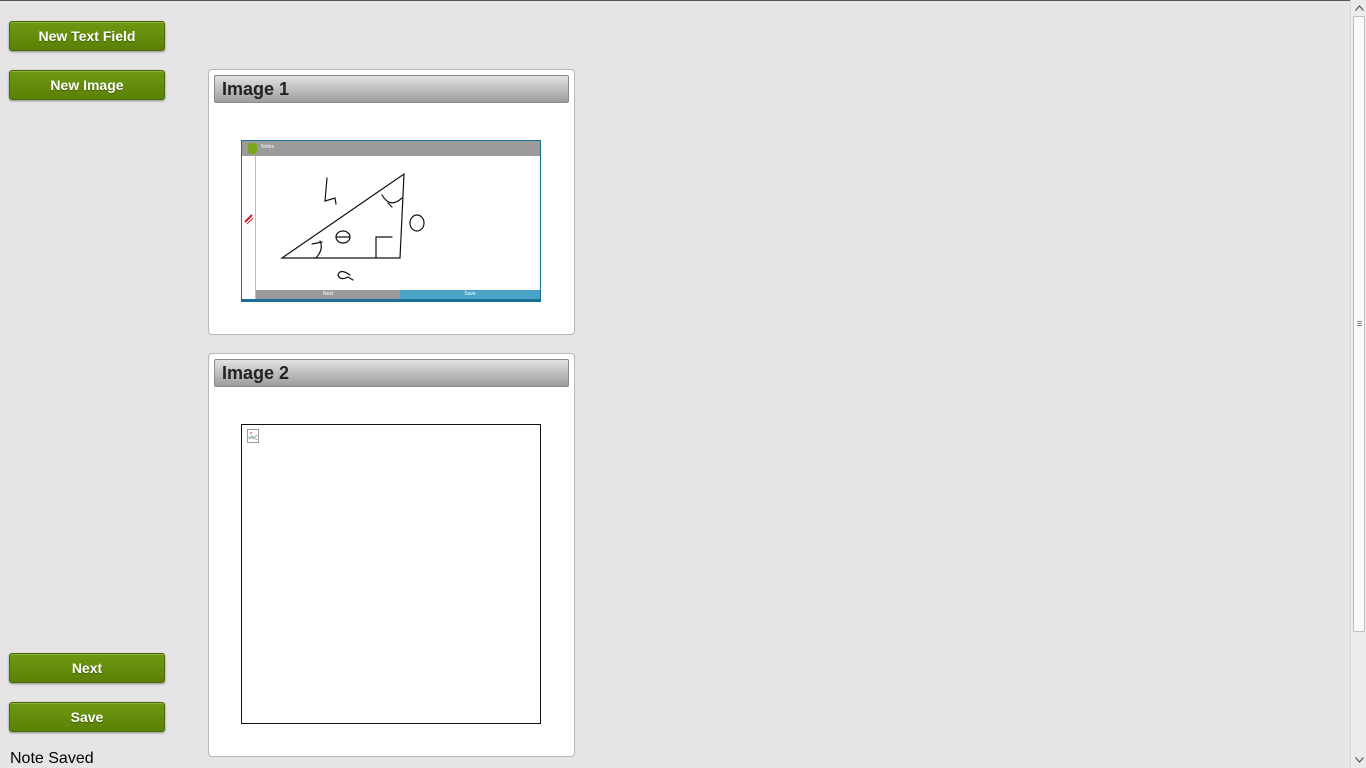 The height and width of the screenshot is (768, 1366). What do you see at coordinates (328, 294) in the screenshot?
I see `thumbnail-next-button: Next` at bounding box center [328, 294].